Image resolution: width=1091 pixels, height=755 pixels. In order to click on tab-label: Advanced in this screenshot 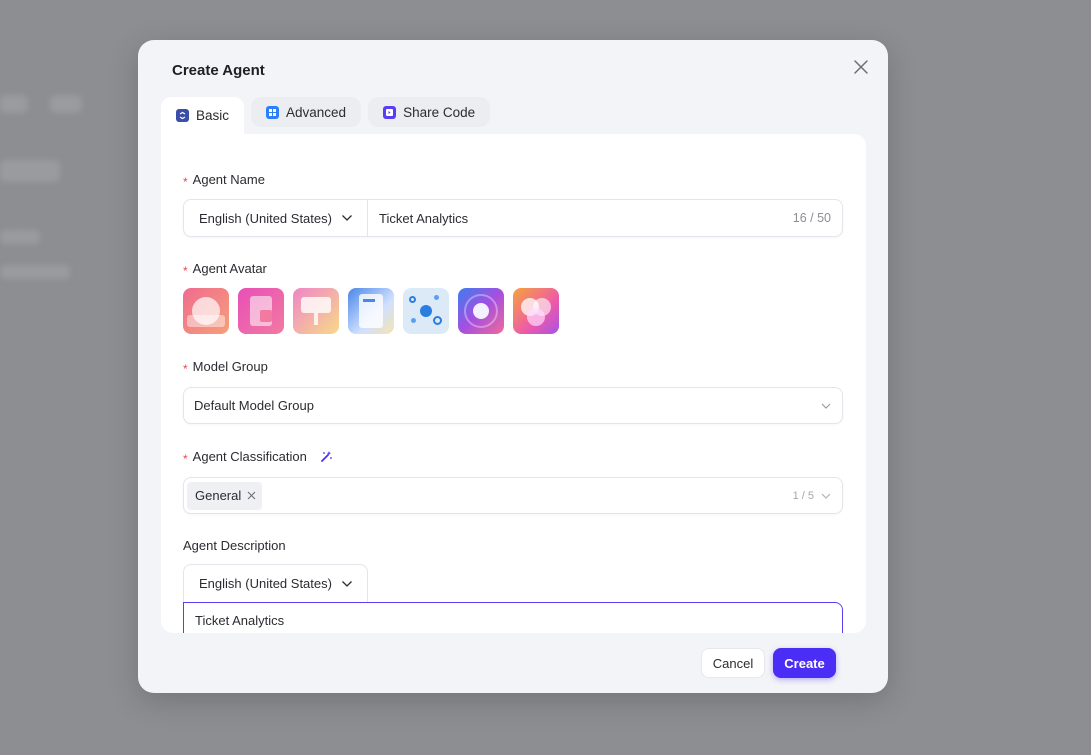, I will do `click(316, 112)`.